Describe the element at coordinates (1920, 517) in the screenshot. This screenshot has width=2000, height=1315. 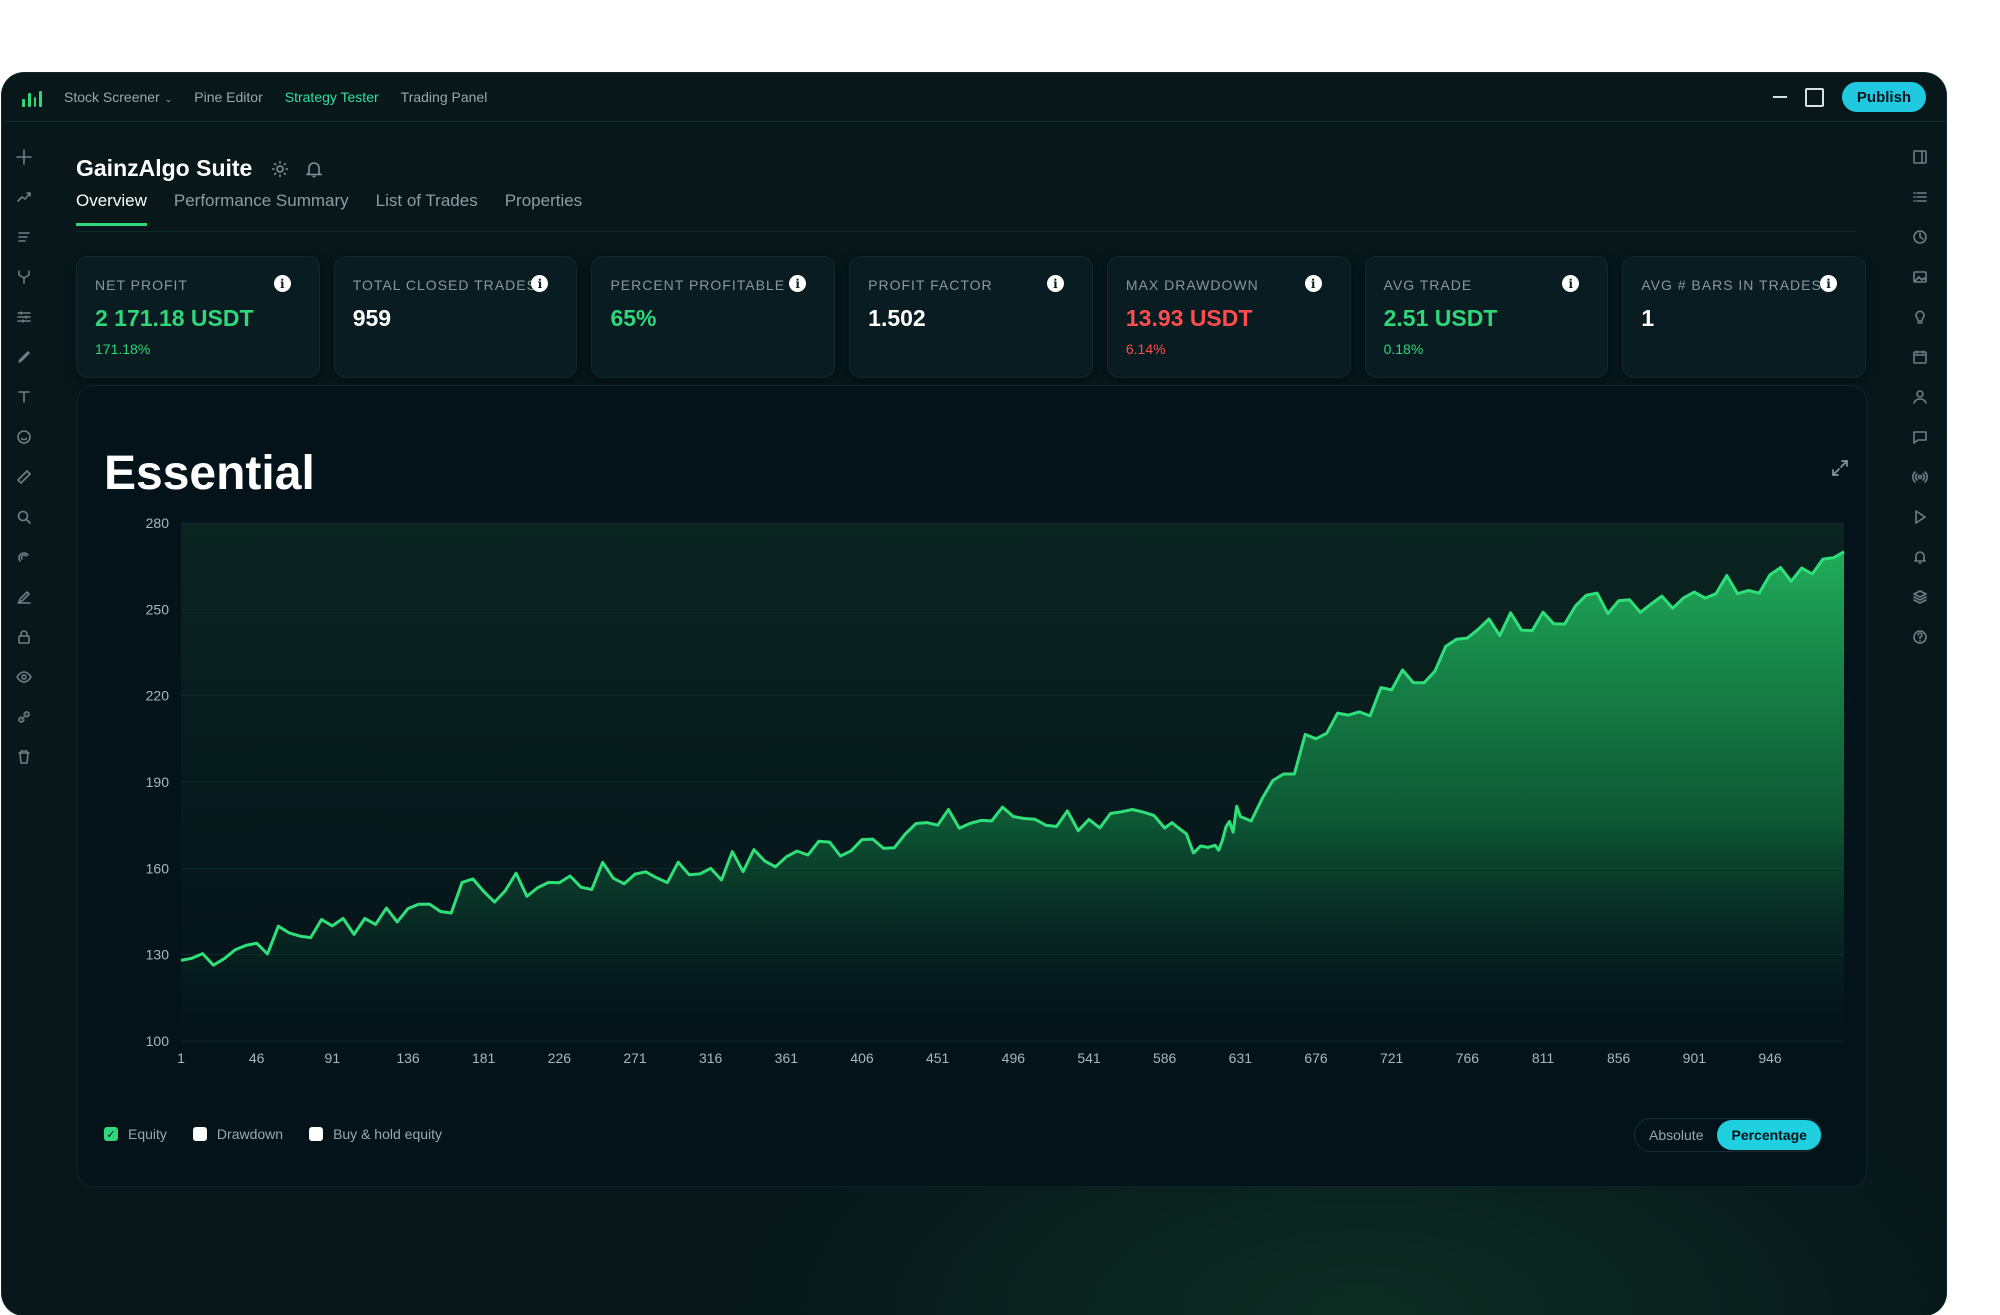
I see `play-icon` at that location.